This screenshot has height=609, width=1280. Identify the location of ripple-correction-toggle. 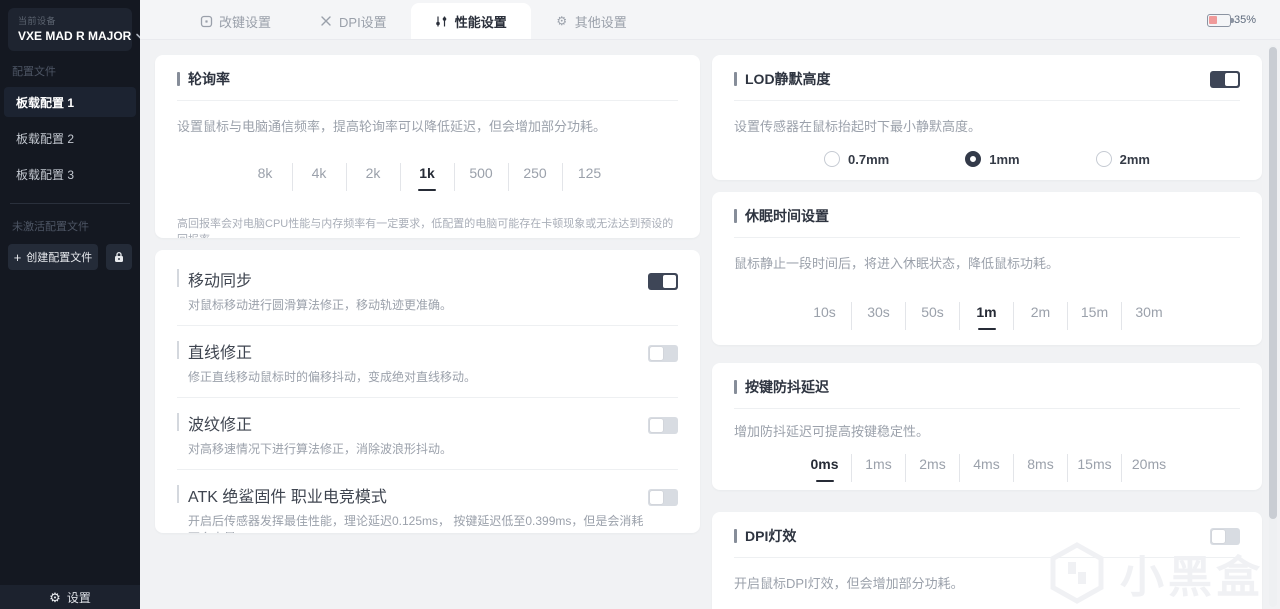
(663, 425).